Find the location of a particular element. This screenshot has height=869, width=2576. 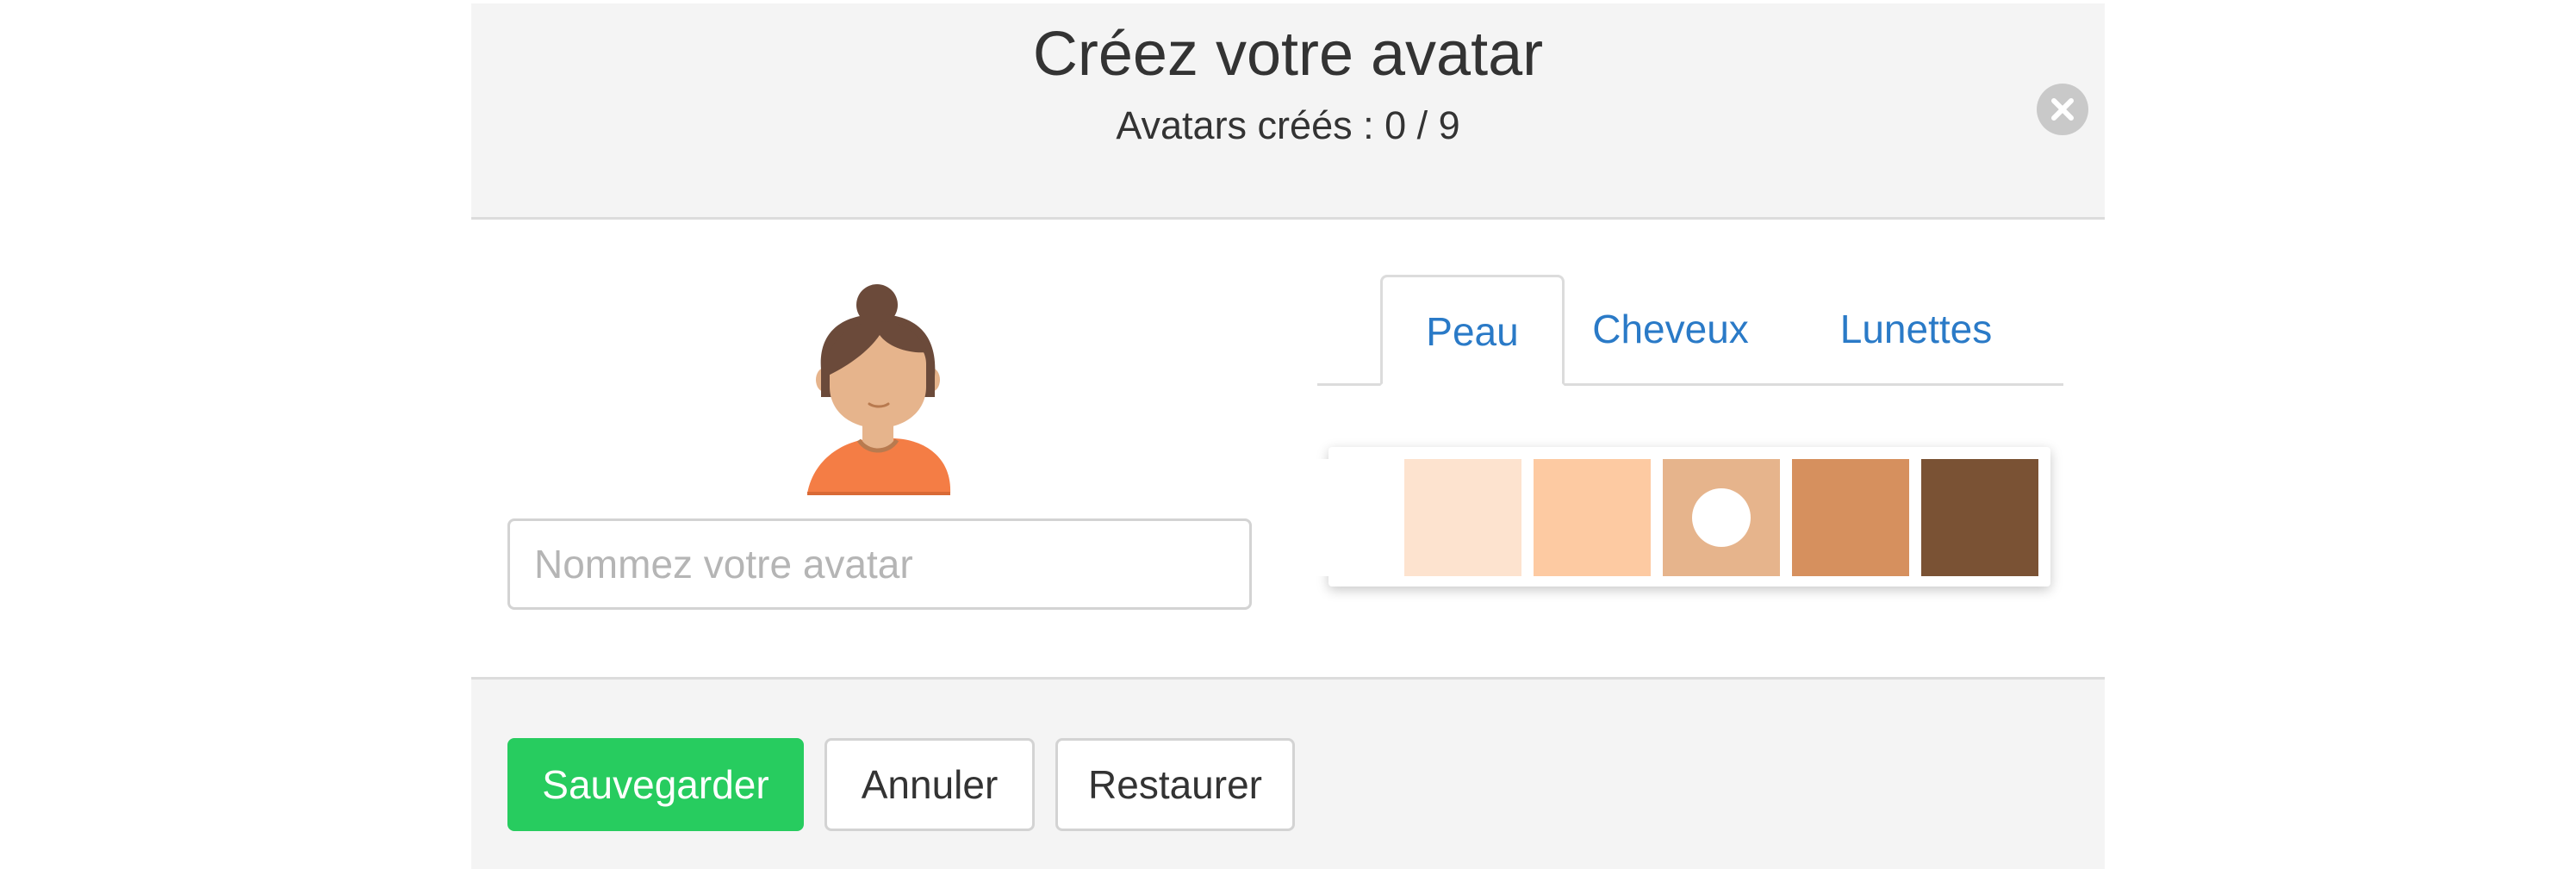

modal-title: Créez votre avatar is located at coordinates (1288, 54).